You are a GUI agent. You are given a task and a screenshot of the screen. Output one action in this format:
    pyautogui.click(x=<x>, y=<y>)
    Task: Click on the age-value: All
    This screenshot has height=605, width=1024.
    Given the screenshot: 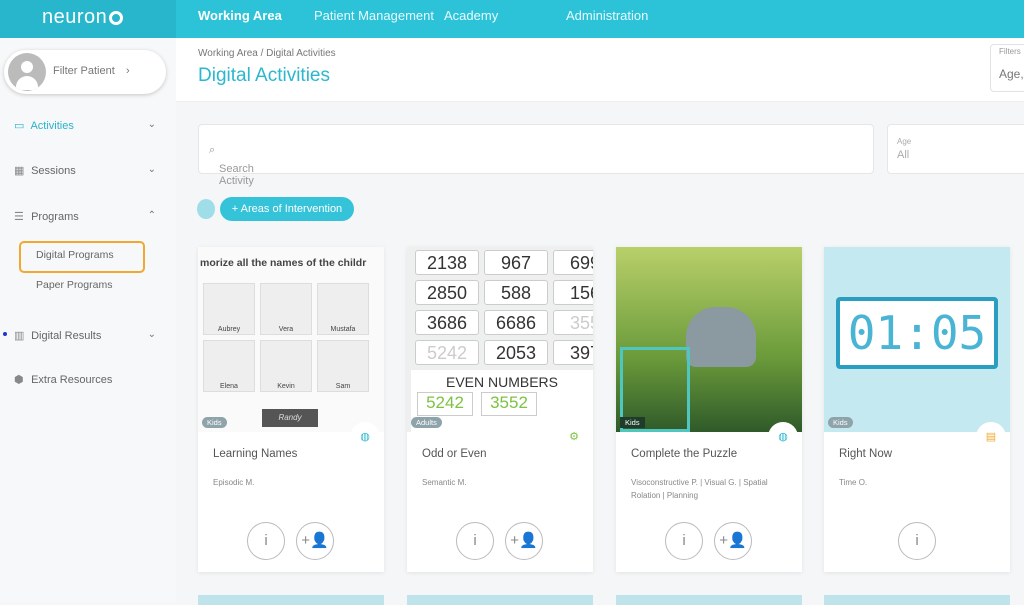 What is the action you would take?
    pyautogui.click(x=903, y=155)
    